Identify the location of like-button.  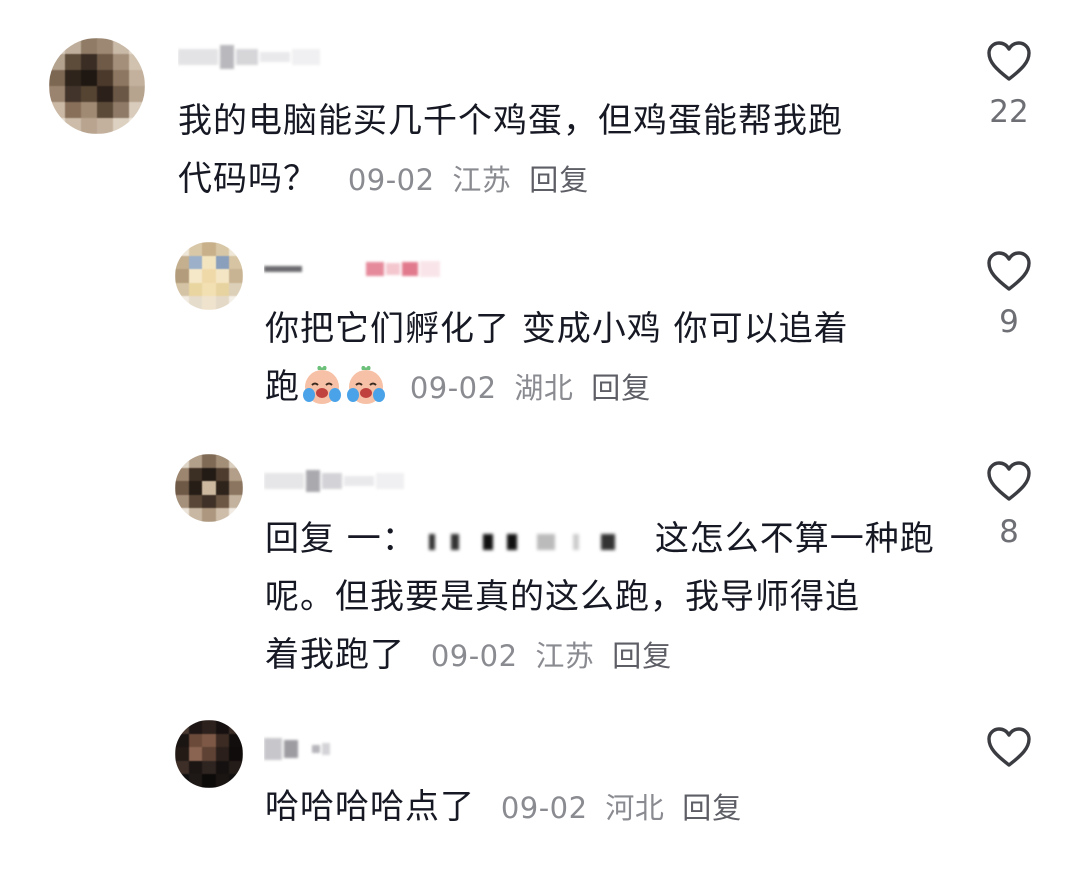
(1009, 747).